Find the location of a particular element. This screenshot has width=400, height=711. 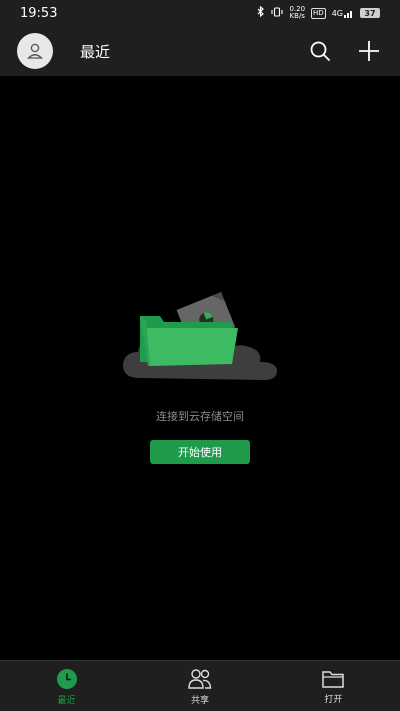

user-icon is located at coordinates (35, 51).